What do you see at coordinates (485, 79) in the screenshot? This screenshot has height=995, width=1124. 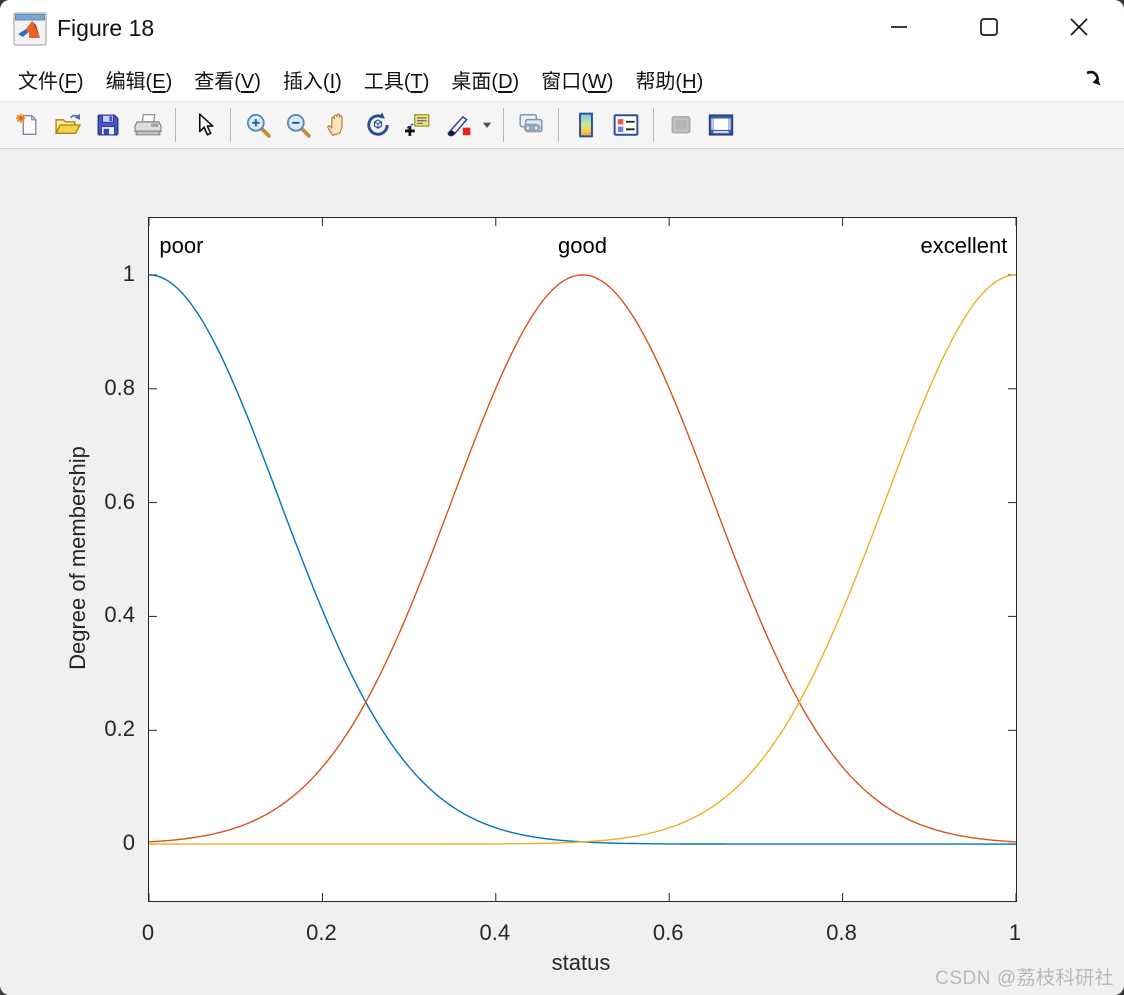 I see `menu-item-d: 桌面(D)` at bounding box center [485, 79].